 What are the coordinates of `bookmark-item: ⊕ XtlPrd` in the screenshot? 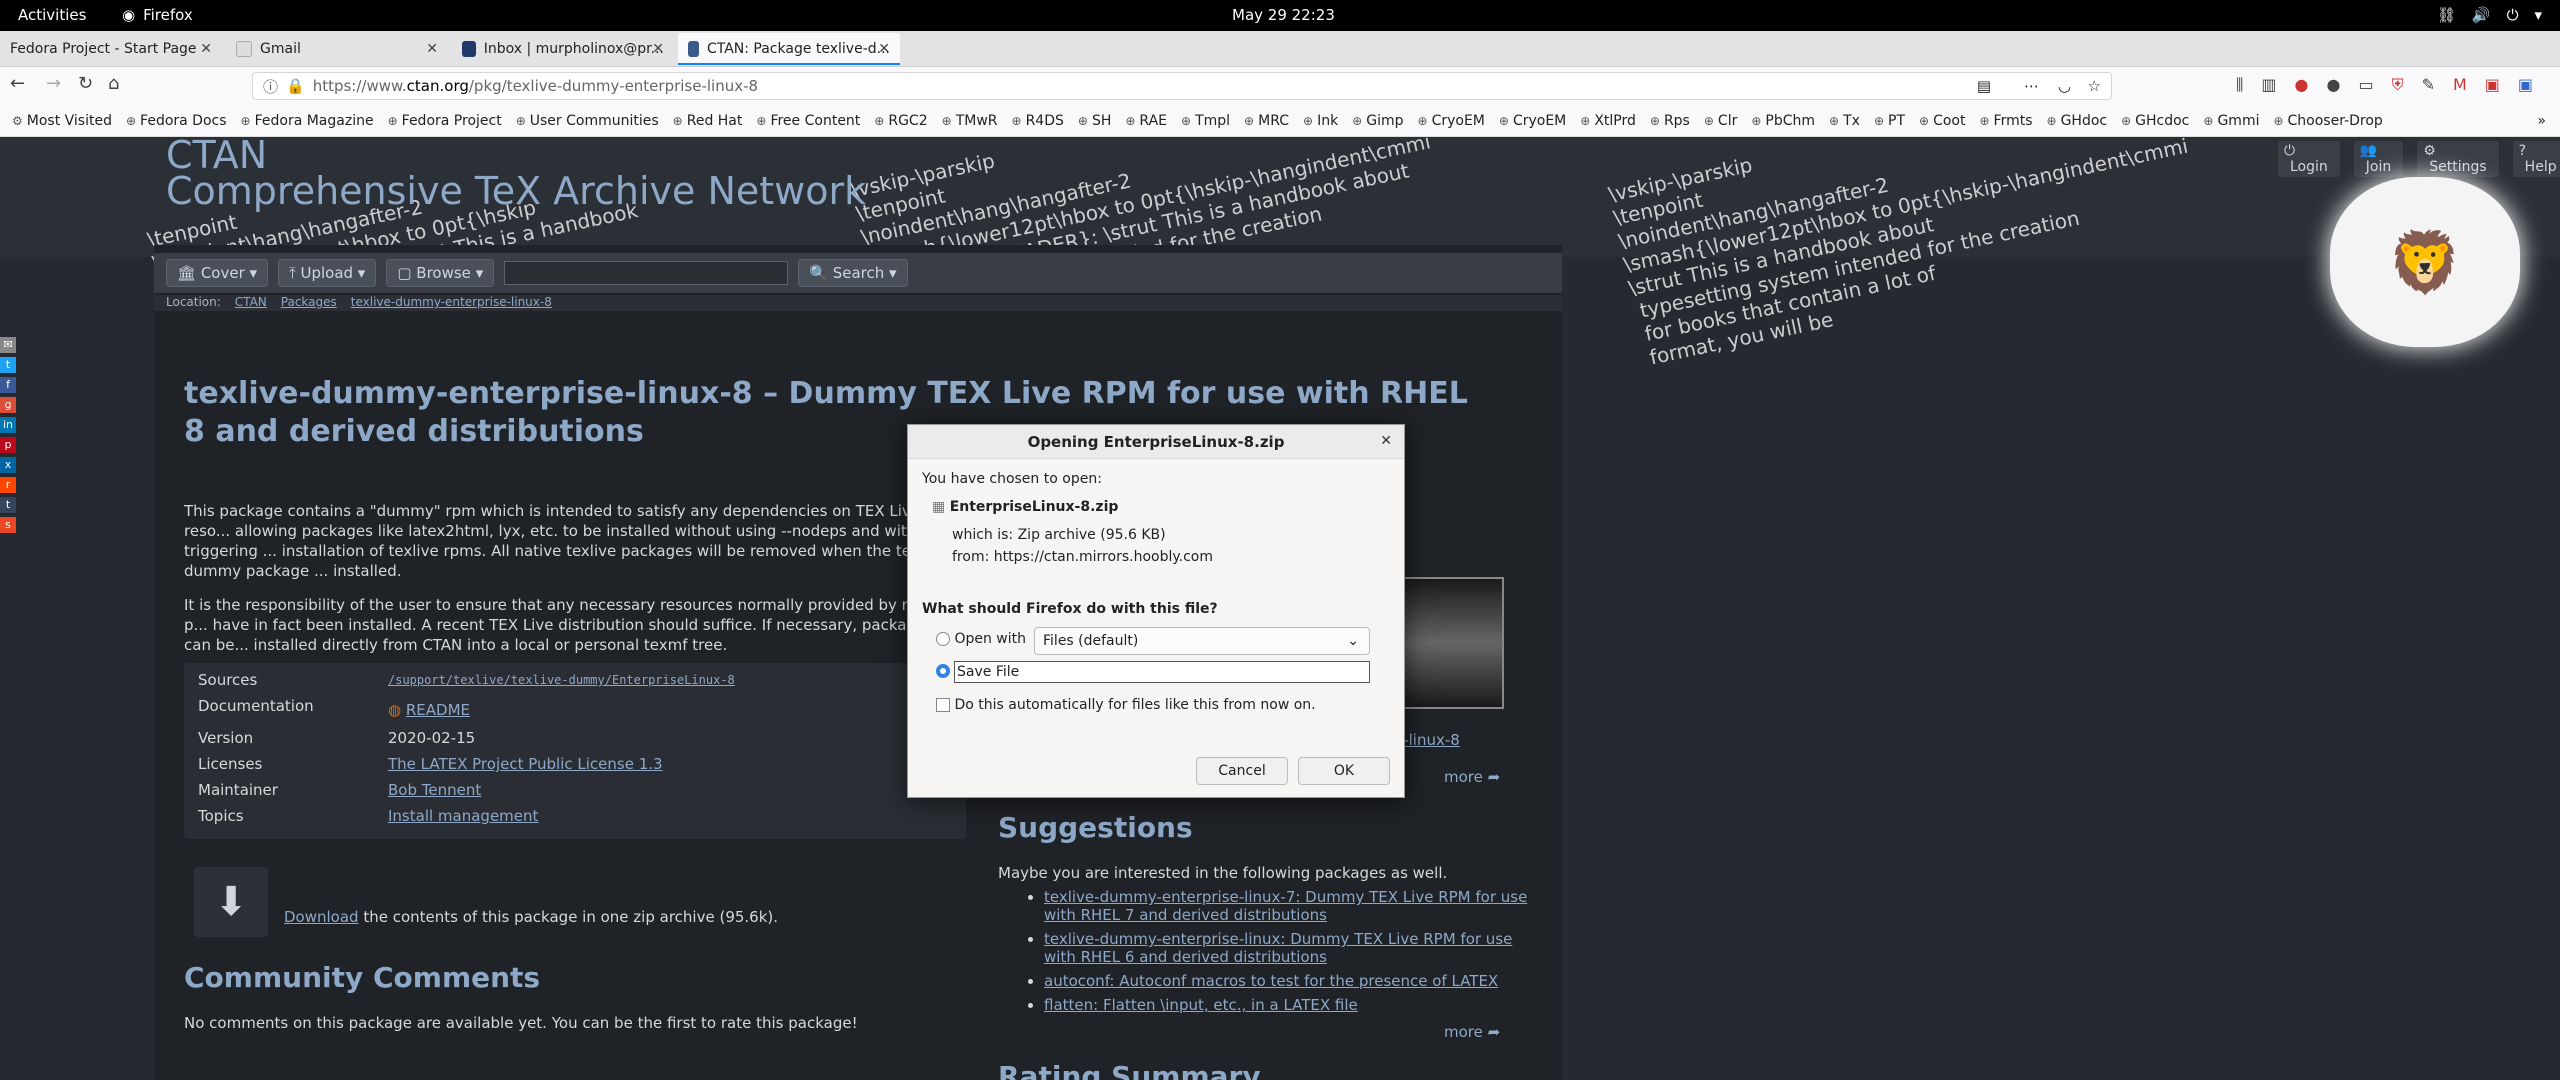 It's located at (1608, 121).